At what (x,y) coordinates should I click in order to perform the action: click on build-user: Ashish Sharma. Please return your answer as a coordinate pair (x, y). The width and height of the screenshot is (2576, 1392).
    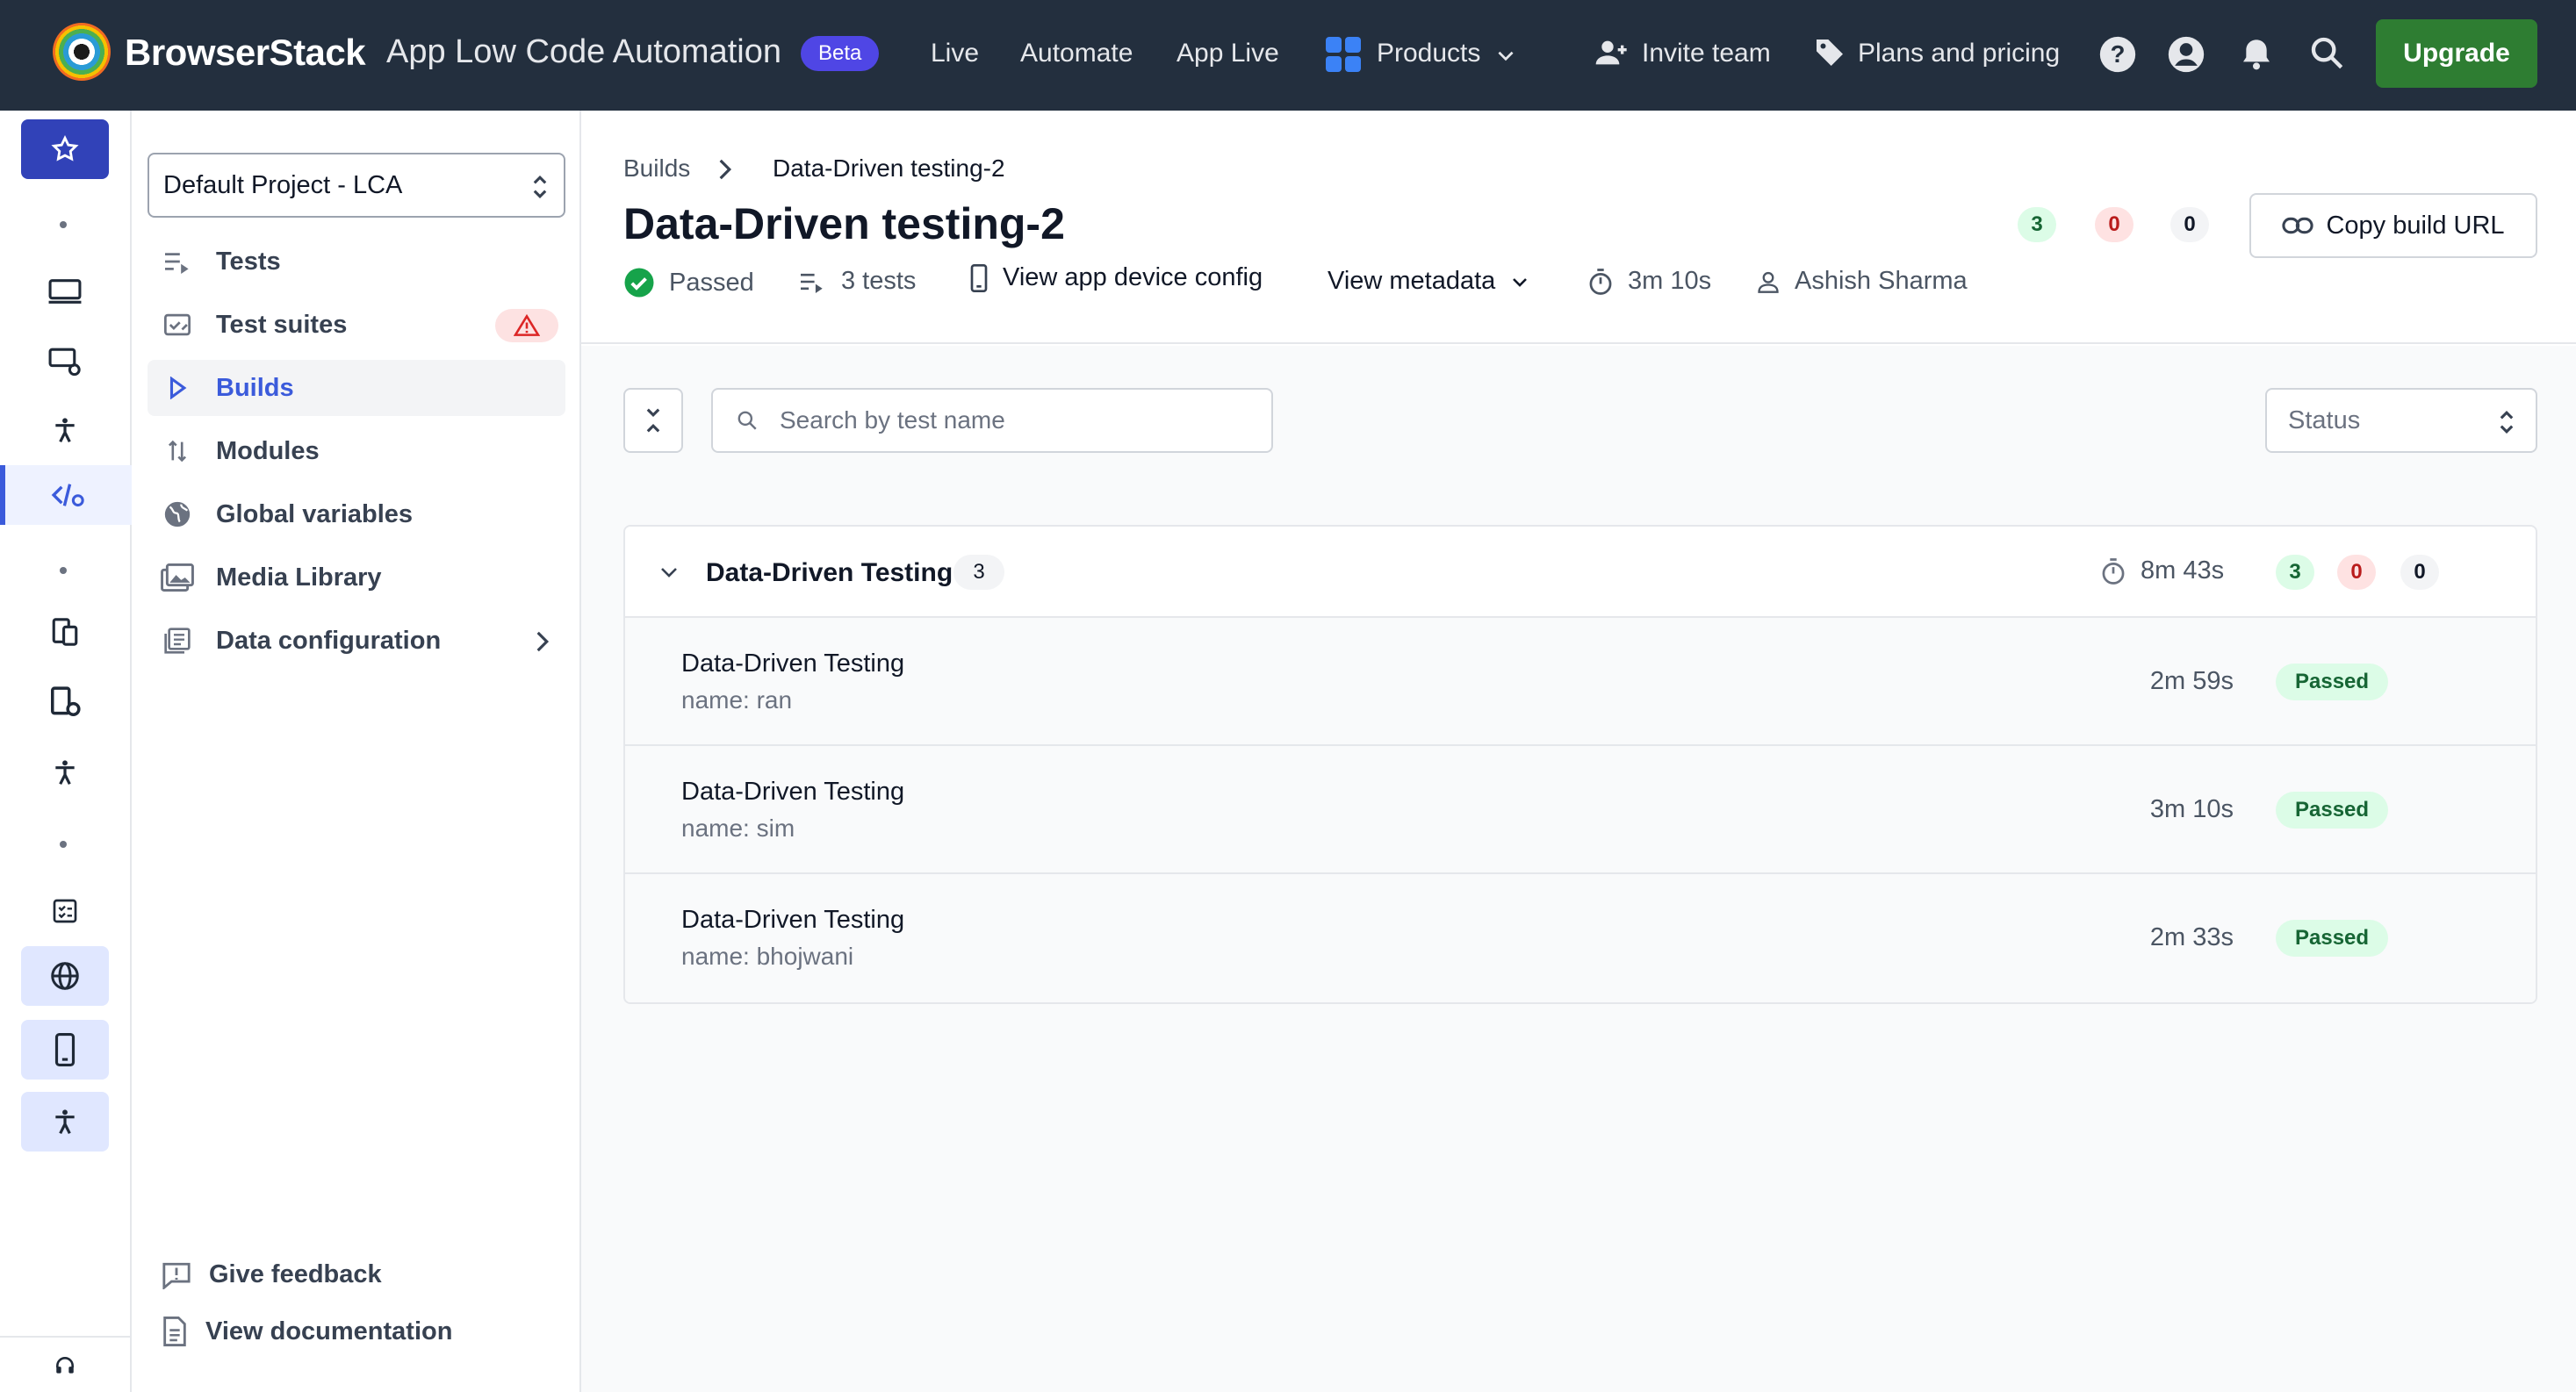
    Looking at the image, I should click on (1862, 281).